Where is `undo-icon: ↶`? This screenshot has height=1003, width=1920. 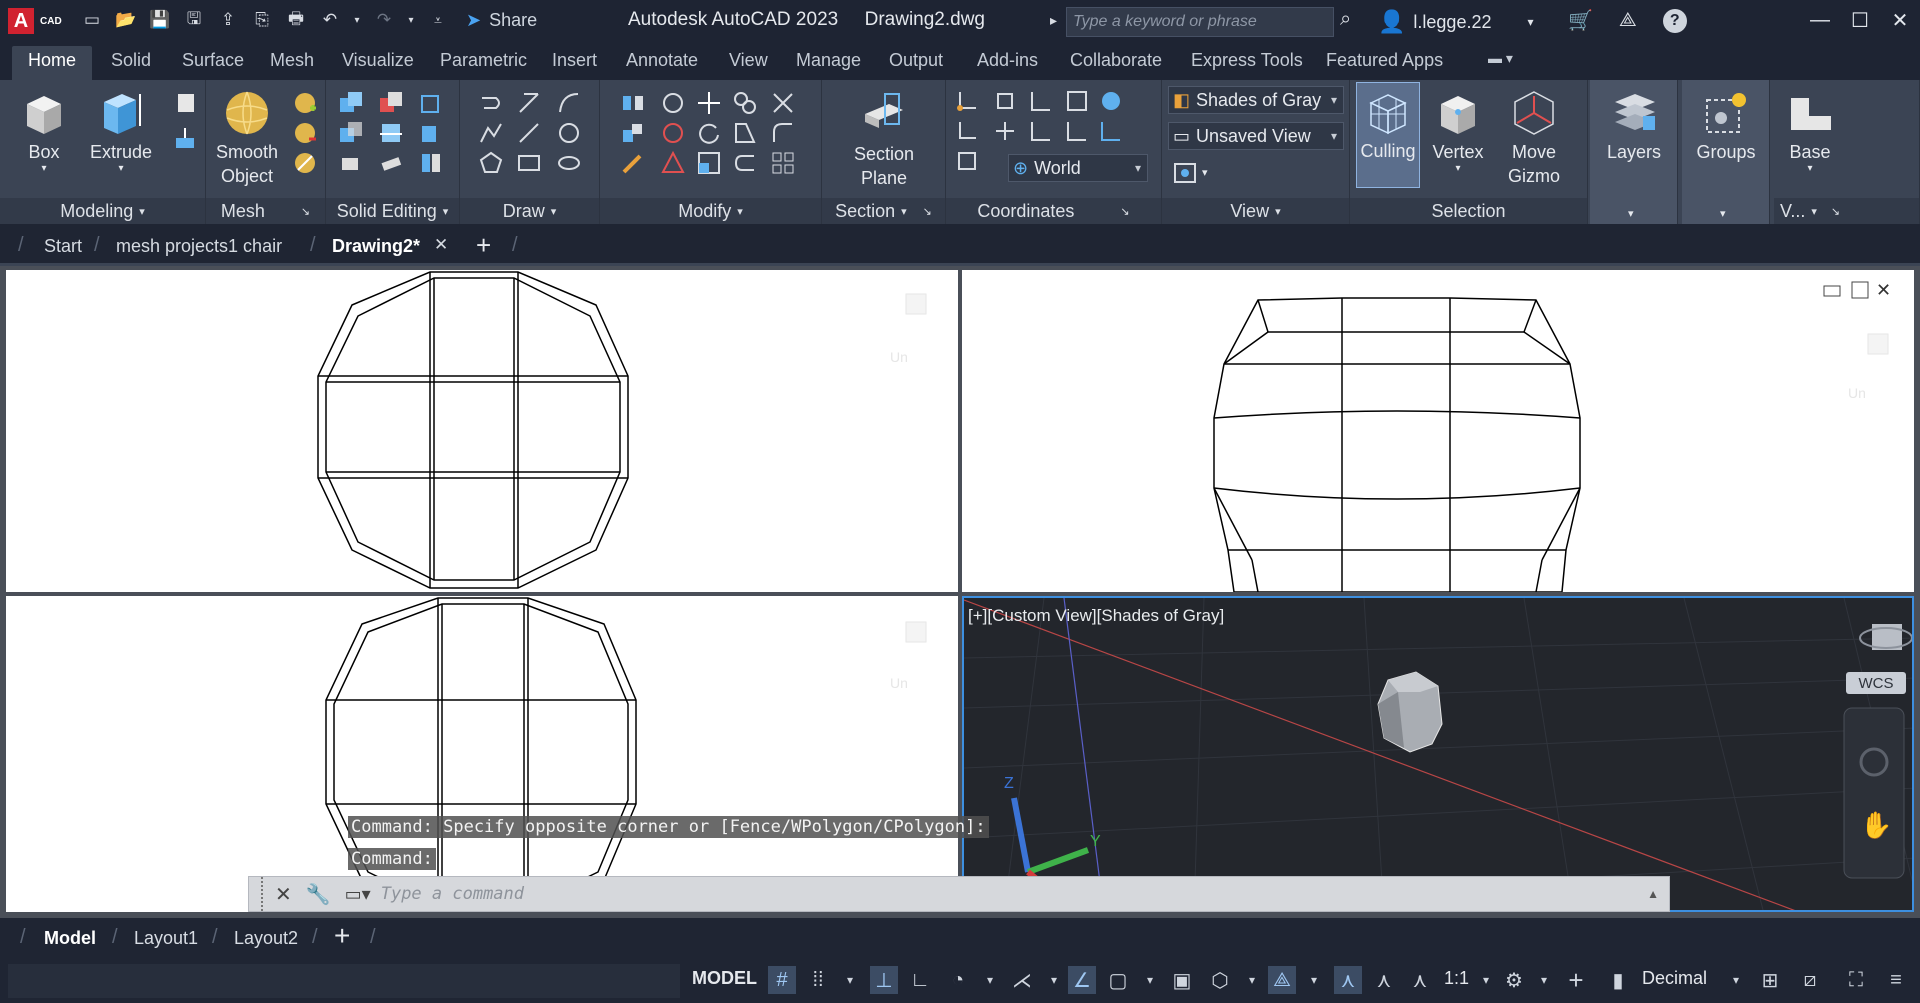 undo-icon: ↶ is located at coordinates (330, 20).